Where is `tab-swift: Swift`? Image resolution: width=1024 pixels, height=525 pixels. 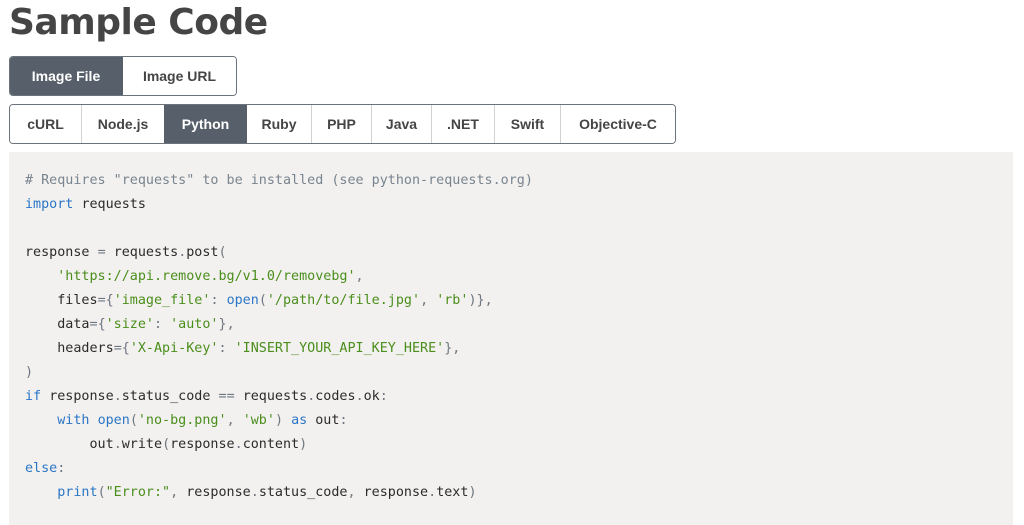
tab-swift: Swift is located at coordinates (527, 124).